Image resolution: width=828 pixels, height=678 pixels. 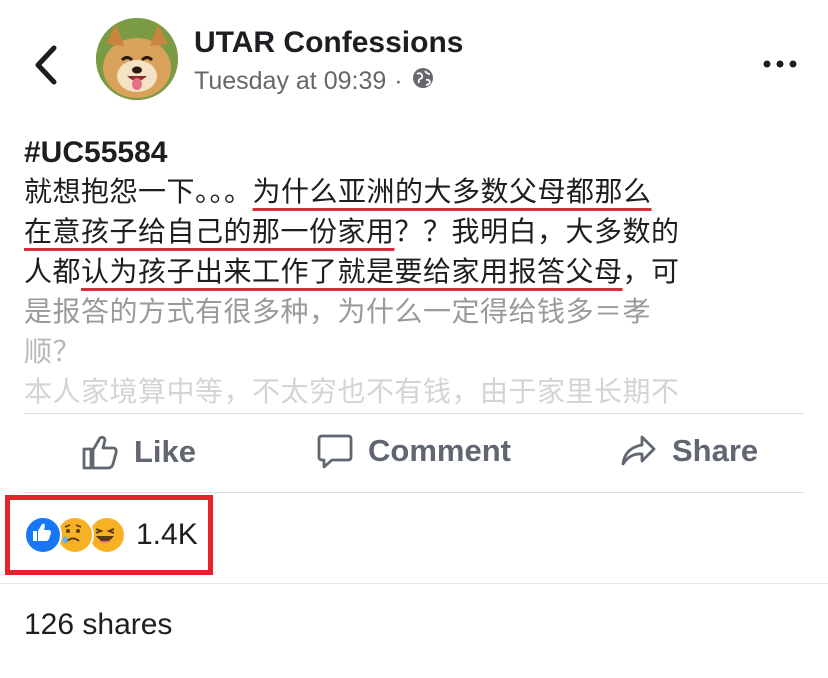 What do you see at coordinates (651, 271) in the screenshot?
I see `post-text: ，可` at bounding box center [651, 271].